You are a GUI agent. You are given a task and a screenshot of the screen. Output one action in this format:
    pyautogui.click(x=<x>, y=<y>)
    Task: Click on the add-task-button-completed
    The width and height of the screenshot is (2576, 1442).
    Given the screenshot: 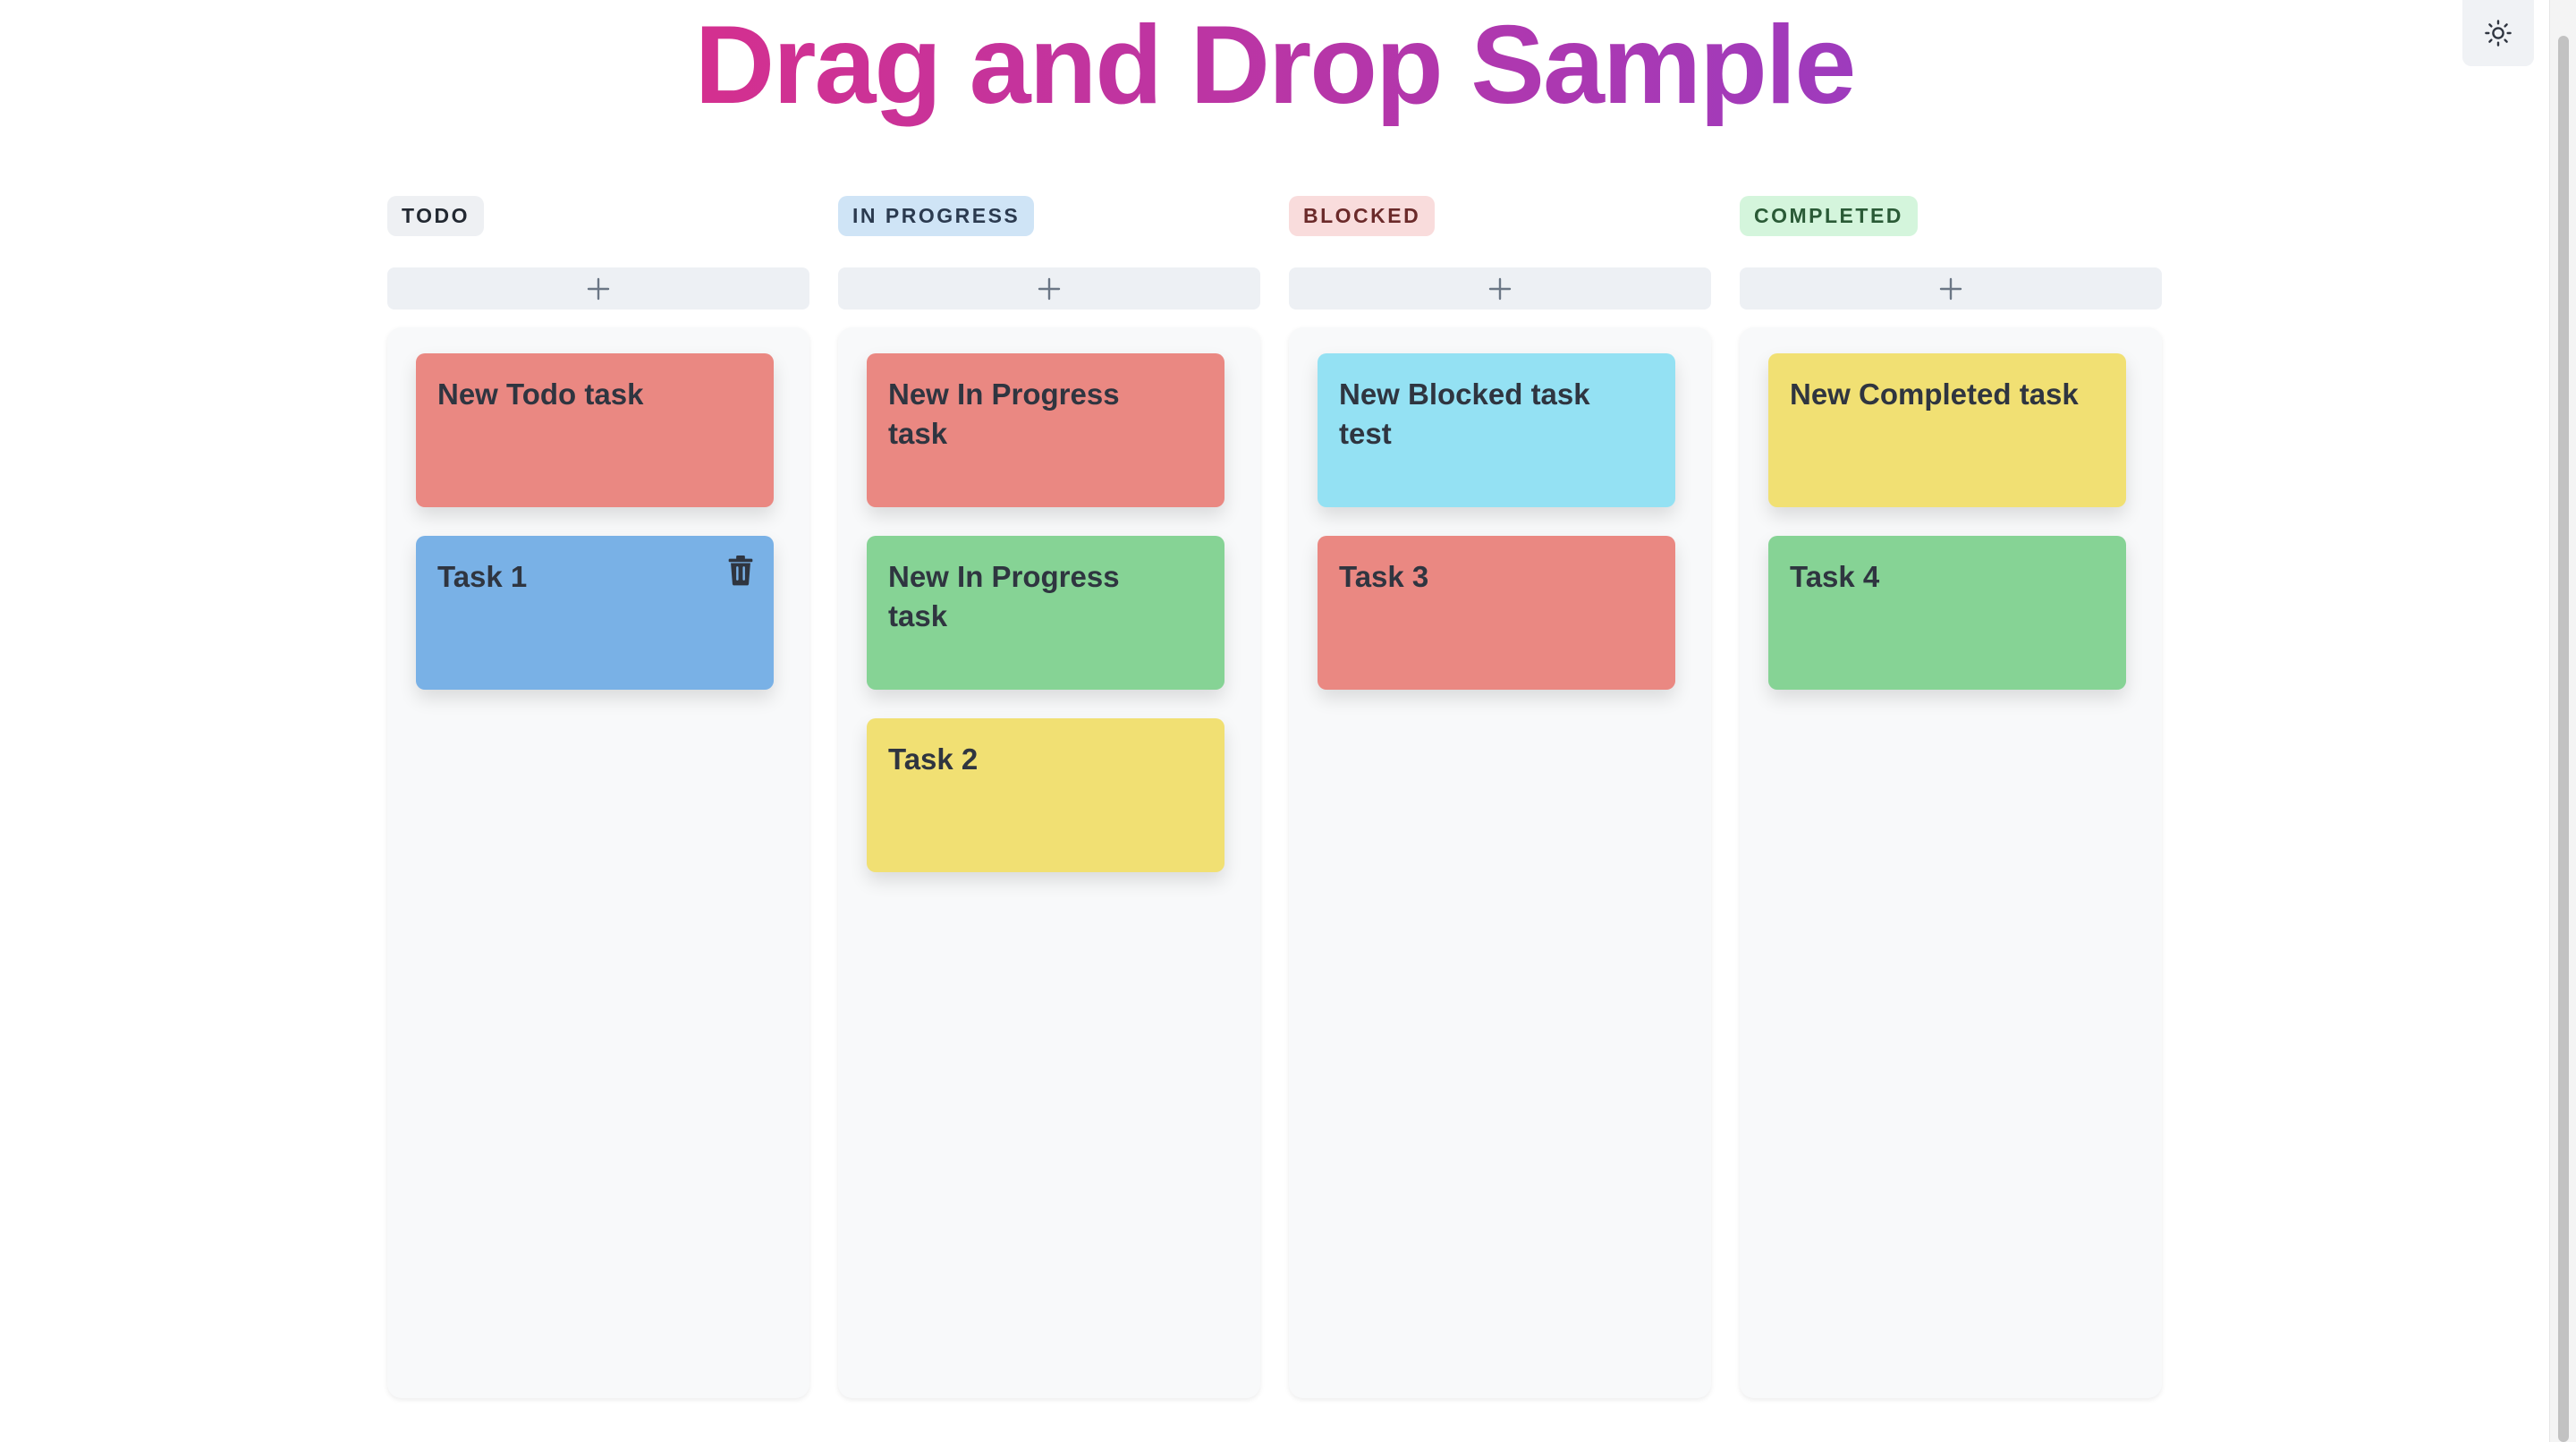 What is the action you would take?
    pyautogui.click(x=1951, y=288)
    